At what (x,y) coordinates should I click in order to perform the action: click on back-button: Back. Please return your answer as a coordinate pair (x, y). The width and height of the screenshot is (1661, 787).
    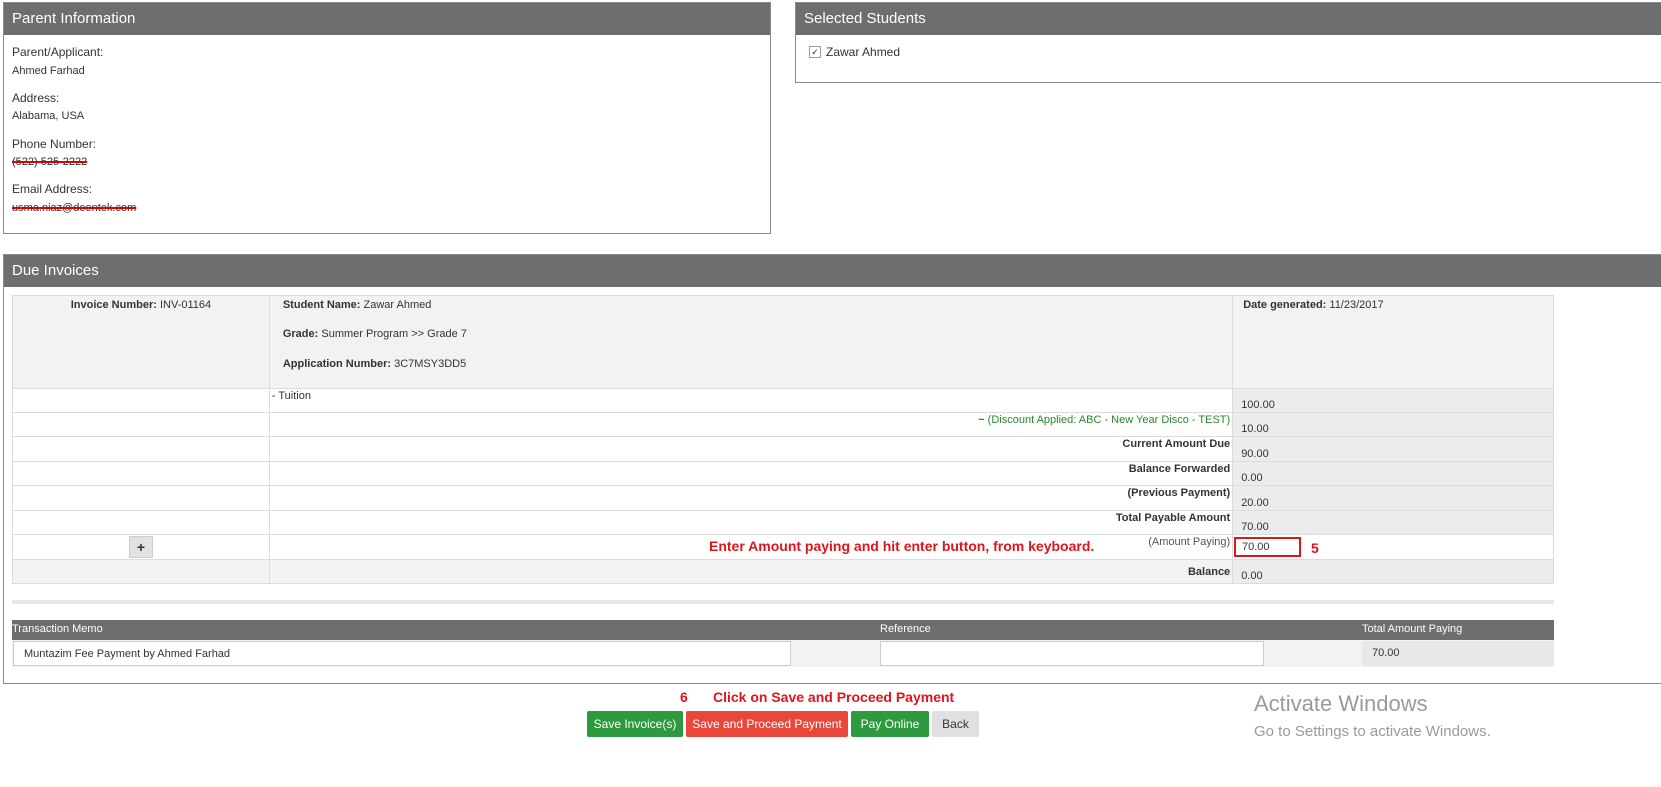
    Looking at the image, I should click on (955, 724).